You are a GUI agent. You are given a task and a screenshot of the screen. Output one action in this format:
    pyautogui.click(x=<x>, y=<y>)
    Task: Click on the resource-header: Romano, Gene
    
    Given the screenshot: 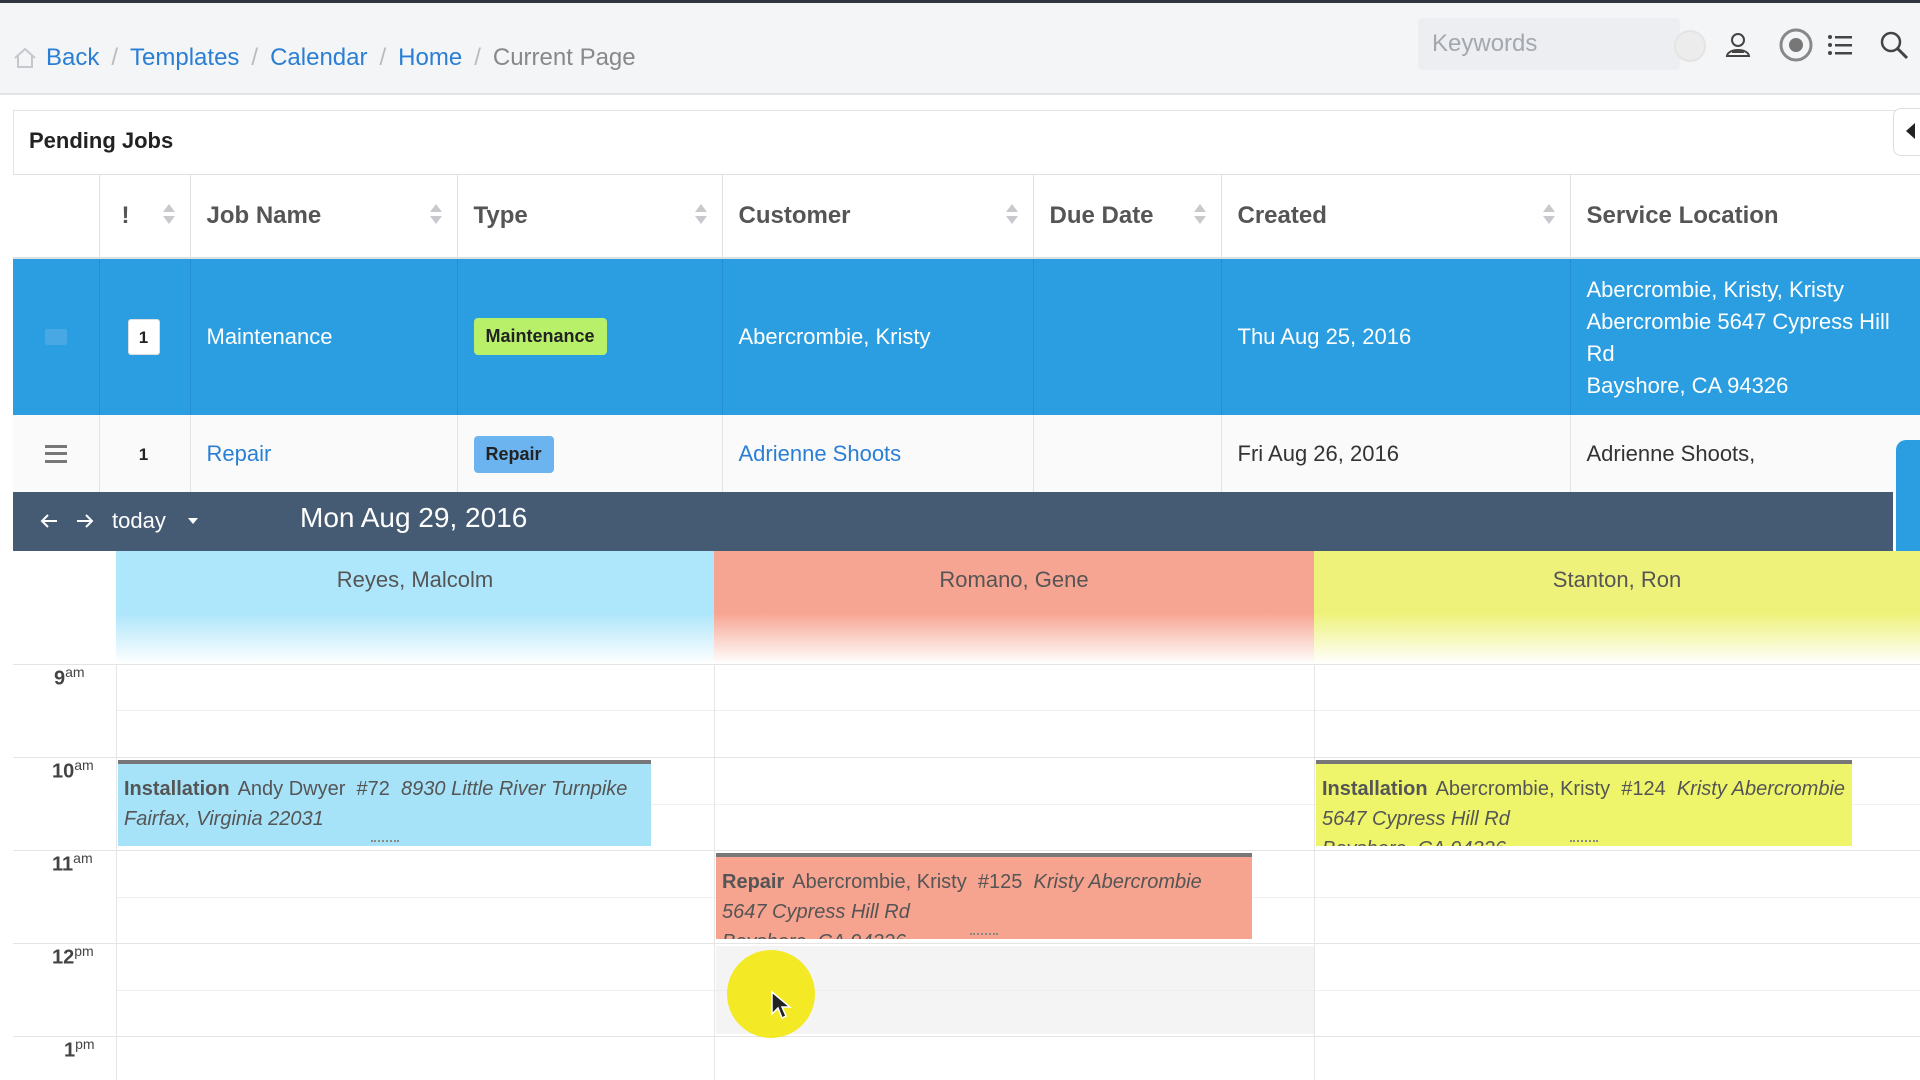 What is the action you would take?
    pyautogui.click(x=1014, y=607)
    